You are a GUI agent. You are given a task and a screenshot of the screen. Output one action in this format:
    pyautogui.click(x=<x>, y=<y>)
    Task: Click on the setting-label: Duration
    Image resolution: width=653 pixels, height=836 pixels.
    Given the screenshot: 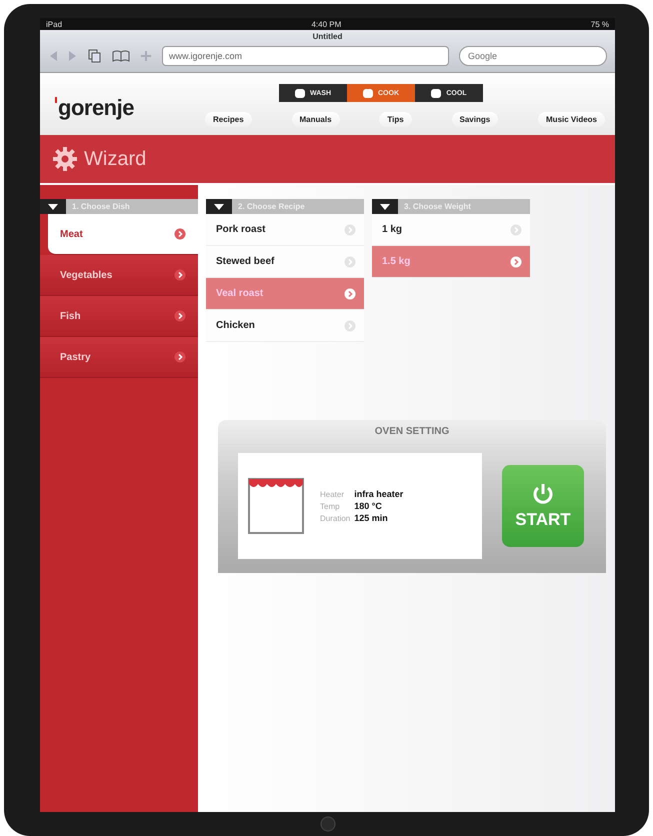 What is the action you would take?
    pyautogui.click(x=335, y=518)
    